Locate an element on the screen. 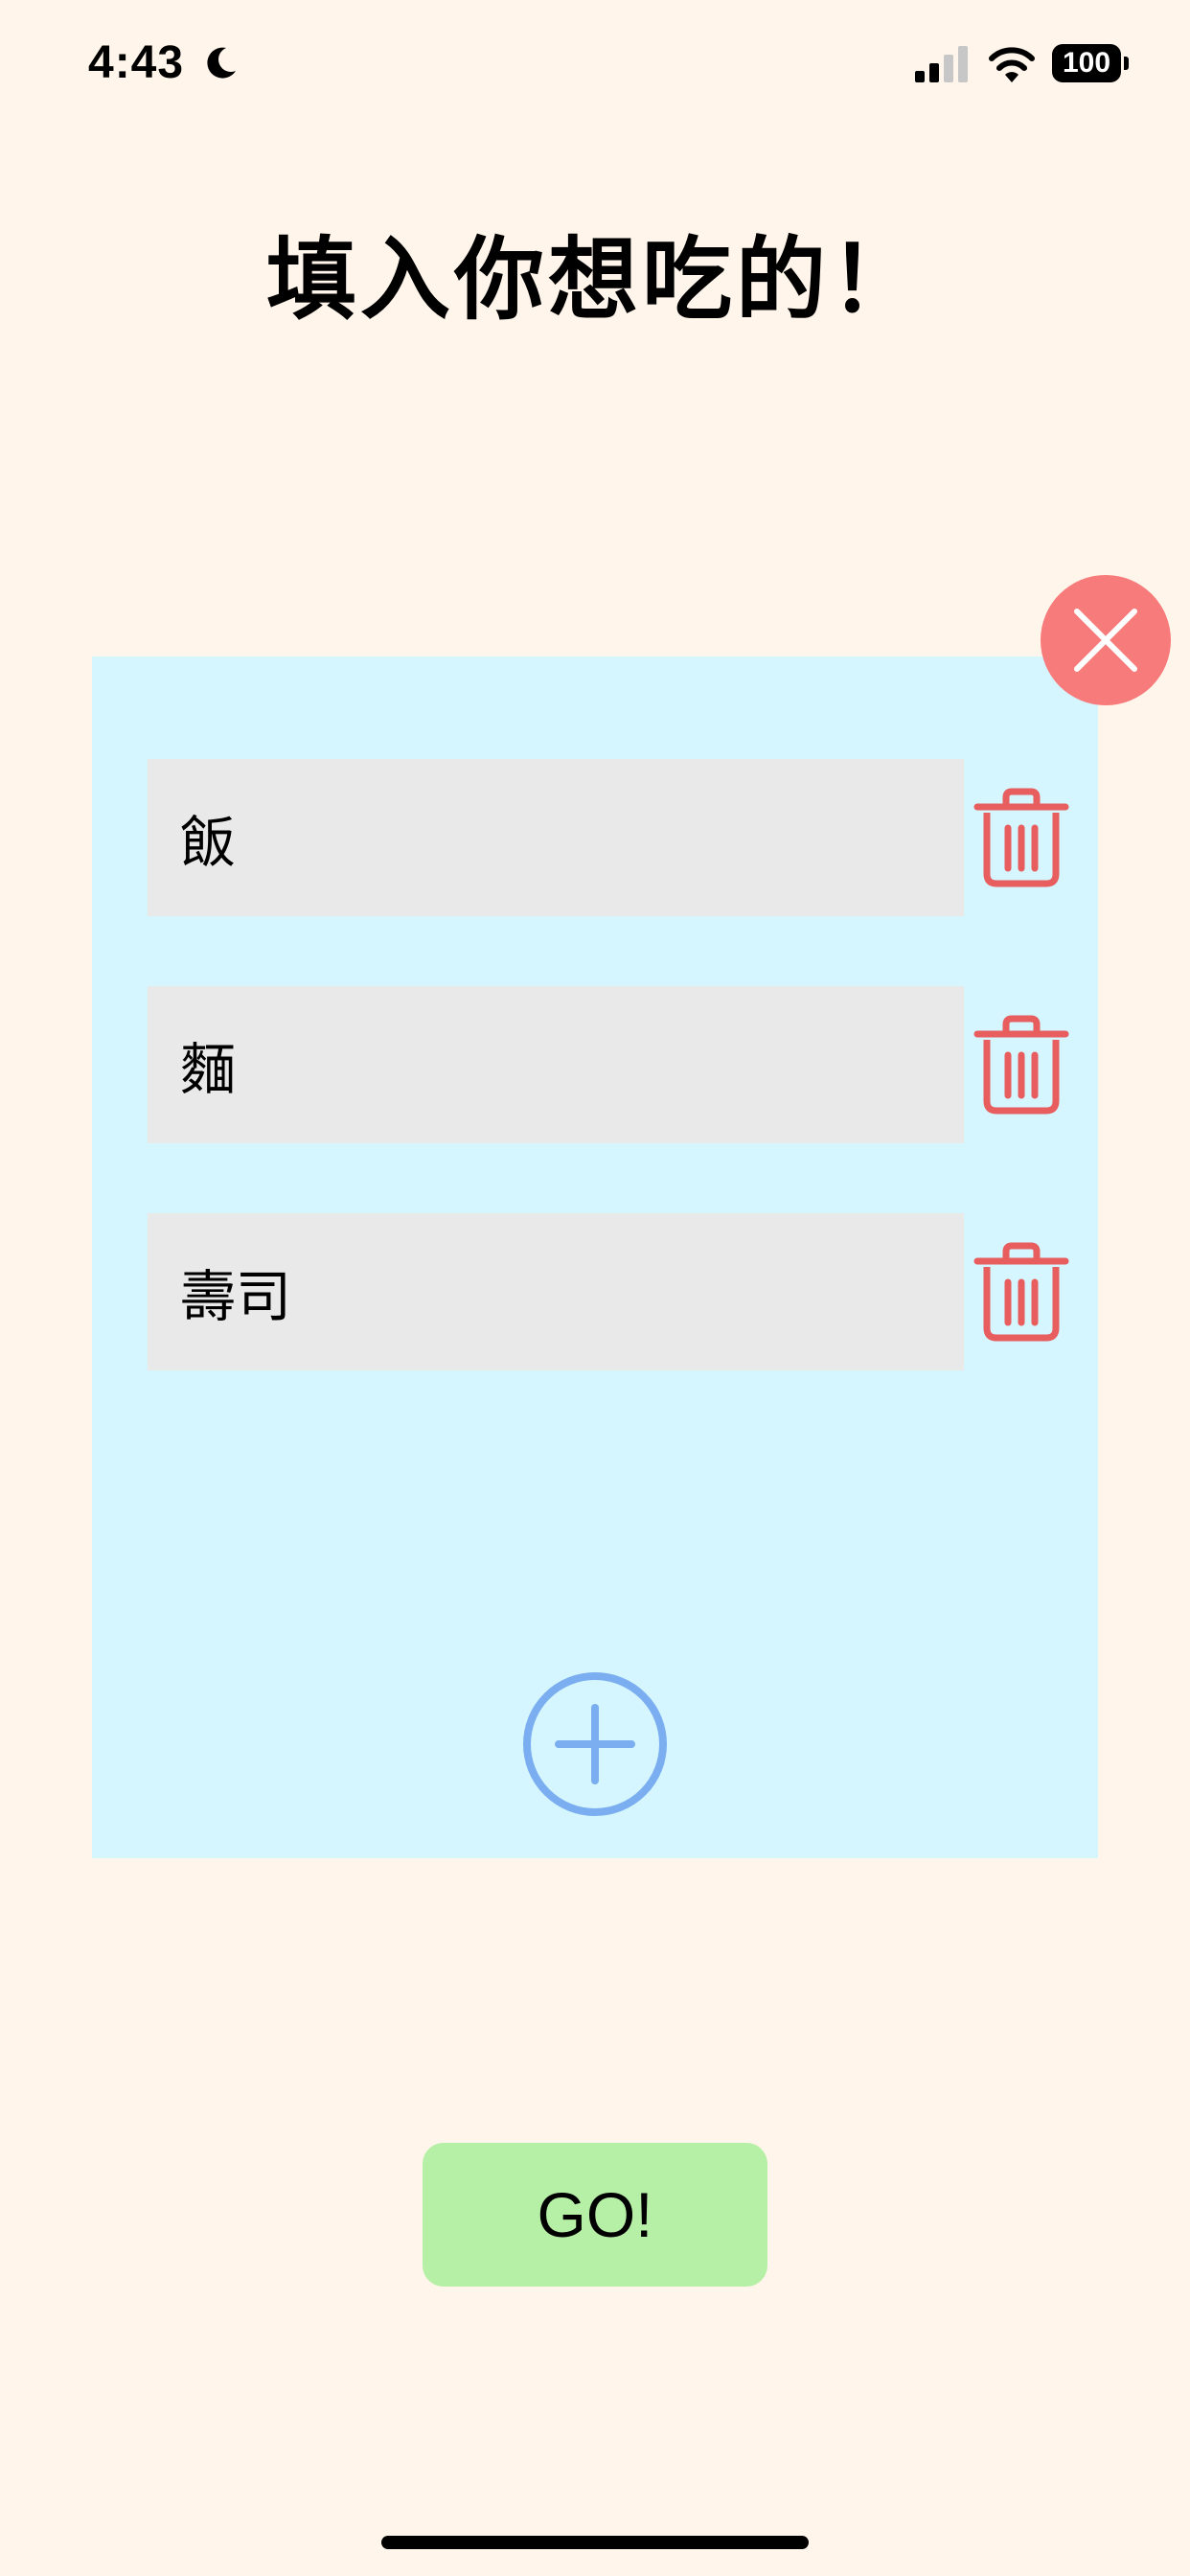  battery-tip is located at coordinates (1127, 63).